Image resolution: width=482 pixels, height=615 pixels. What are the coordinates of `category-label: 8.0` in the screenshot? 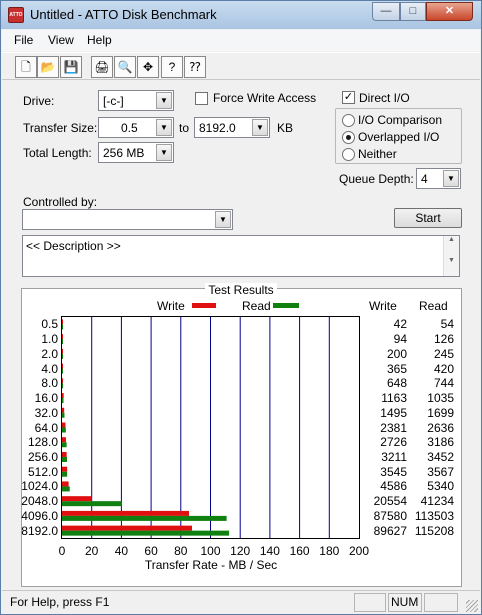 It's located at (49, 383).